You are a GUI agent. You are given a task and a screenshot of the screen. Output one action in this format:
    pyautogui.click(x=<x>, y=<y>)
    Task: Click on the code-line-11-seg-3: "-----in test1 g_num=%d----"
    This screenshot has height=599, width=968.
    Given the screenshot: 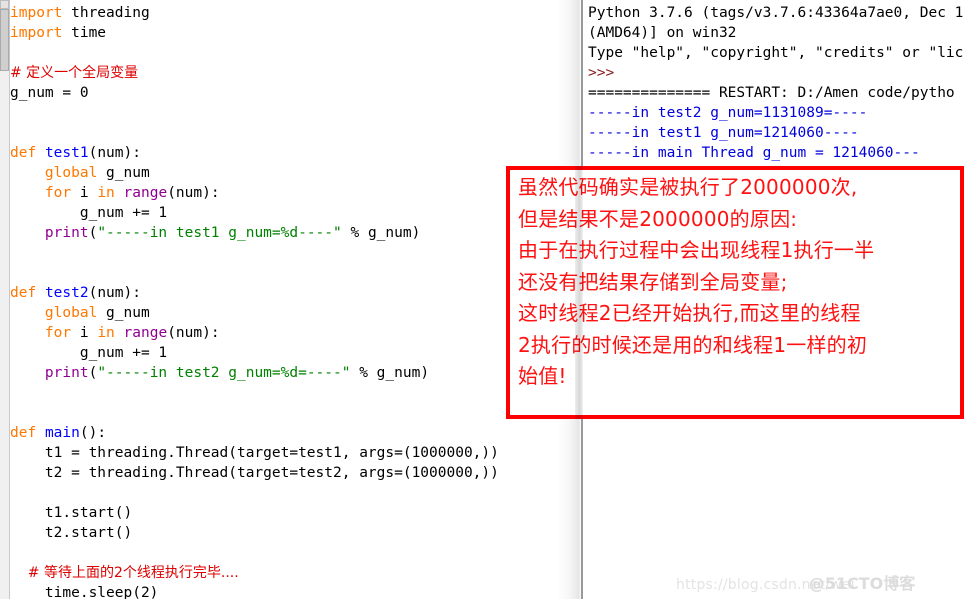 What is the action you would take?
    pyautogui.click(x=219, y=233)
    